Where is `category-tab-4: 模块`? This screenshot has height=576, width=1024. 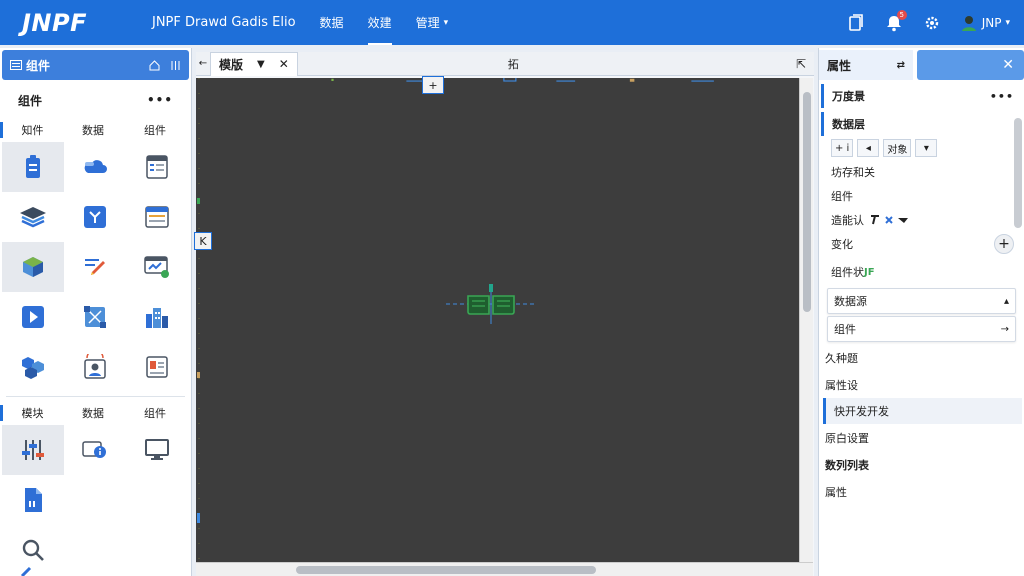
category-tab-4: 模块 is located at coordinates (31, 413).